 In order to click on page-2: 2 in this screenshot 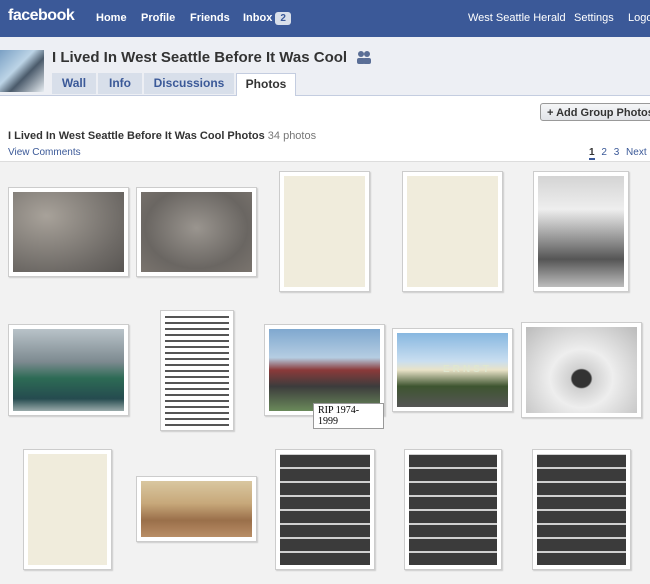, I will do `click(604, 152)`.